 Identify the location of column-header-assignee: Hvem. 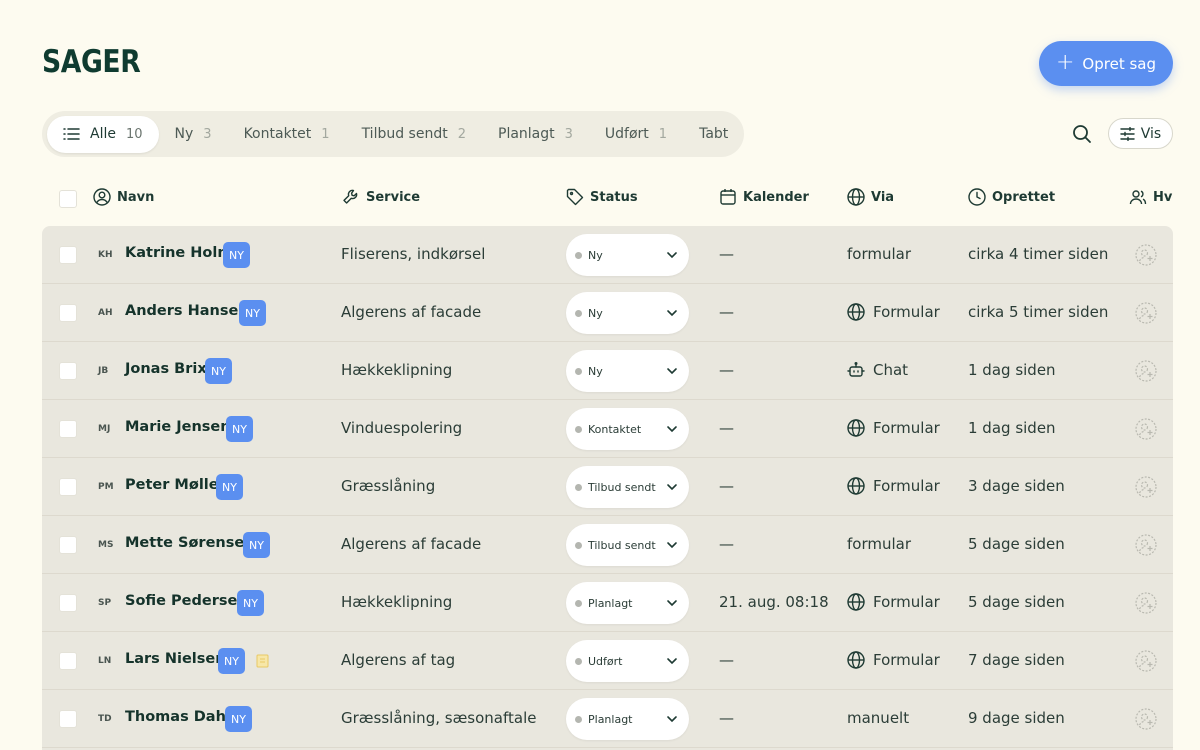
(1151, 197).